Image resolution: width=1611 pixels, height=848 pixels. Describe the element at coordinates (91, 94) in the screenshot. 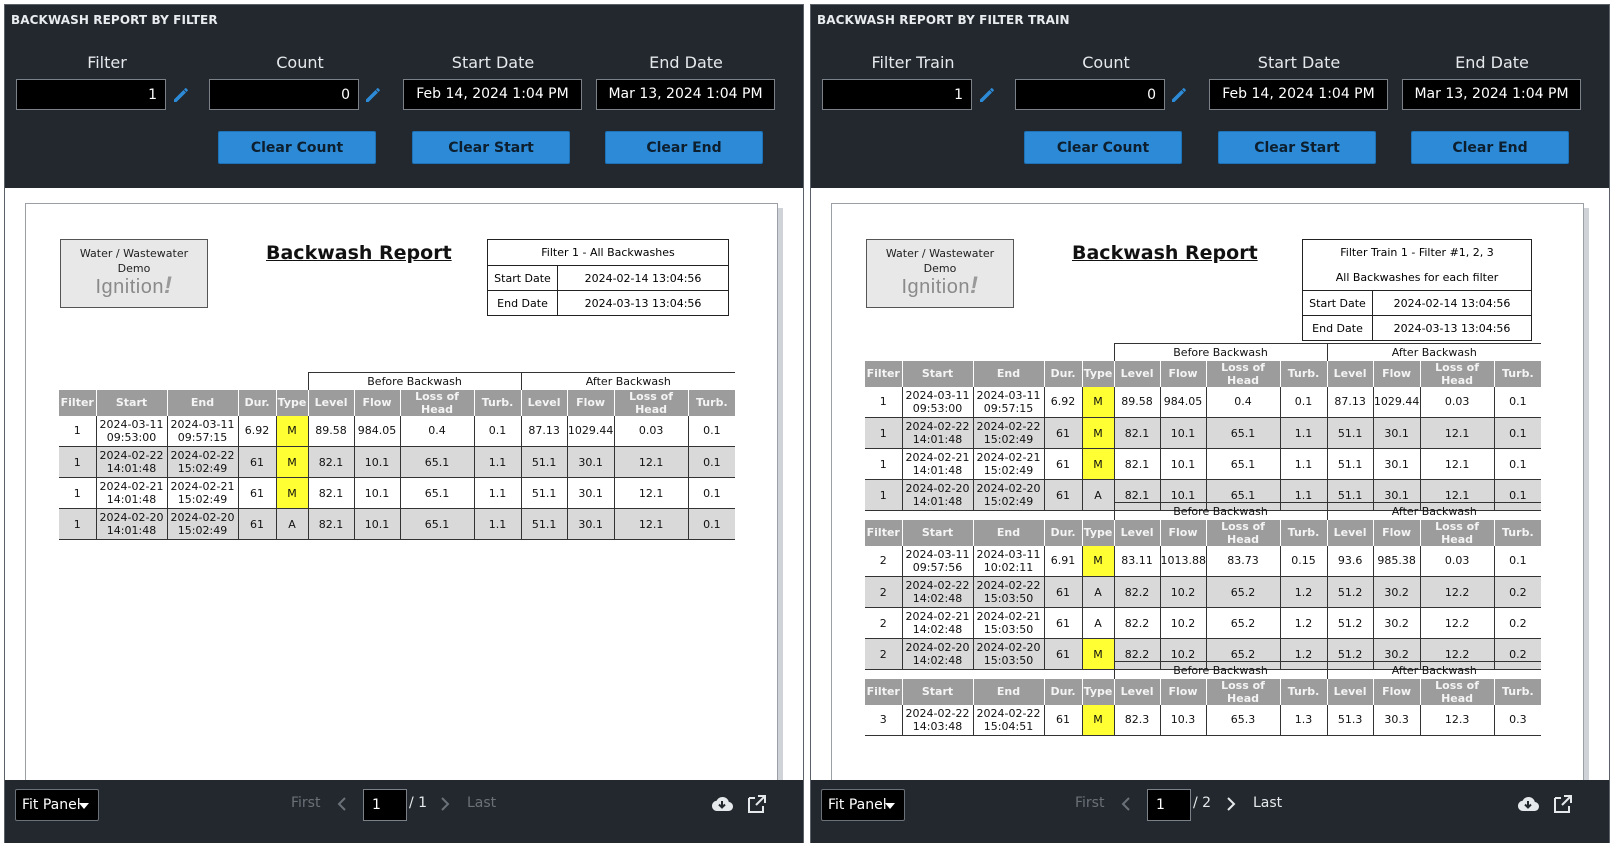

I see `filter-input` at that location.